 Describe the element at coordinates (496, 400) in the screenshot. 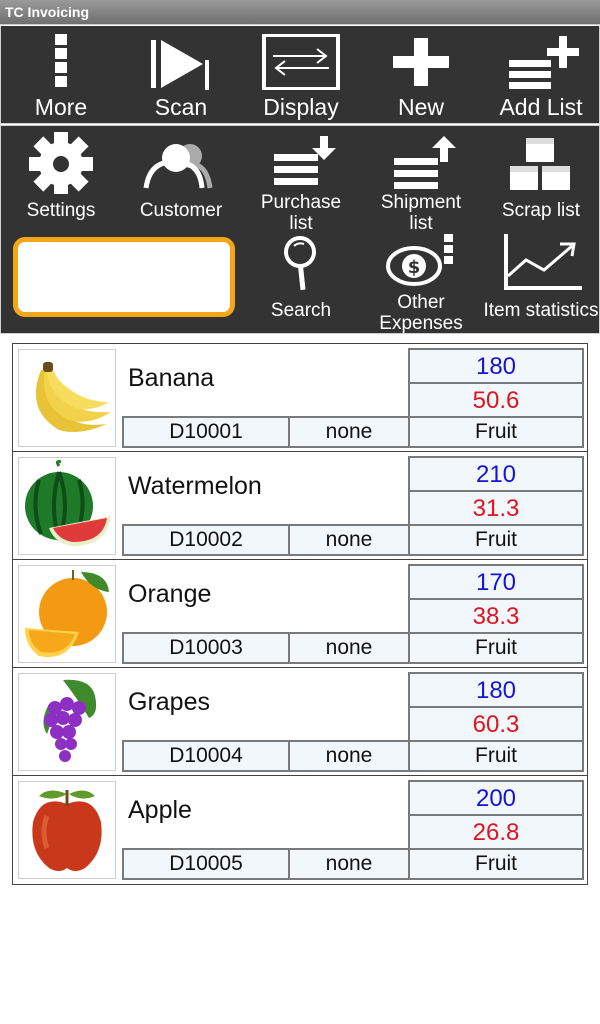

I see `item-price: 50.6` at that location.